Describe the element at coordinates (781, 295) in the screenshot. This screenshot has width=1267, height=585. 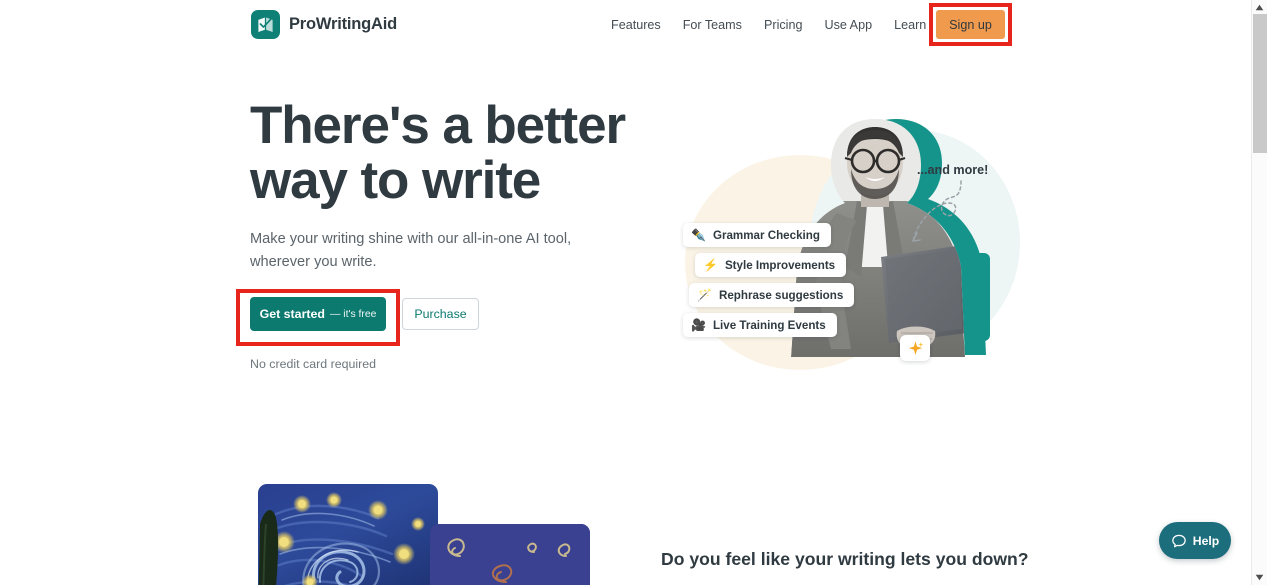
I see `feature-chip-label: Rephrase suggestions` at that location.